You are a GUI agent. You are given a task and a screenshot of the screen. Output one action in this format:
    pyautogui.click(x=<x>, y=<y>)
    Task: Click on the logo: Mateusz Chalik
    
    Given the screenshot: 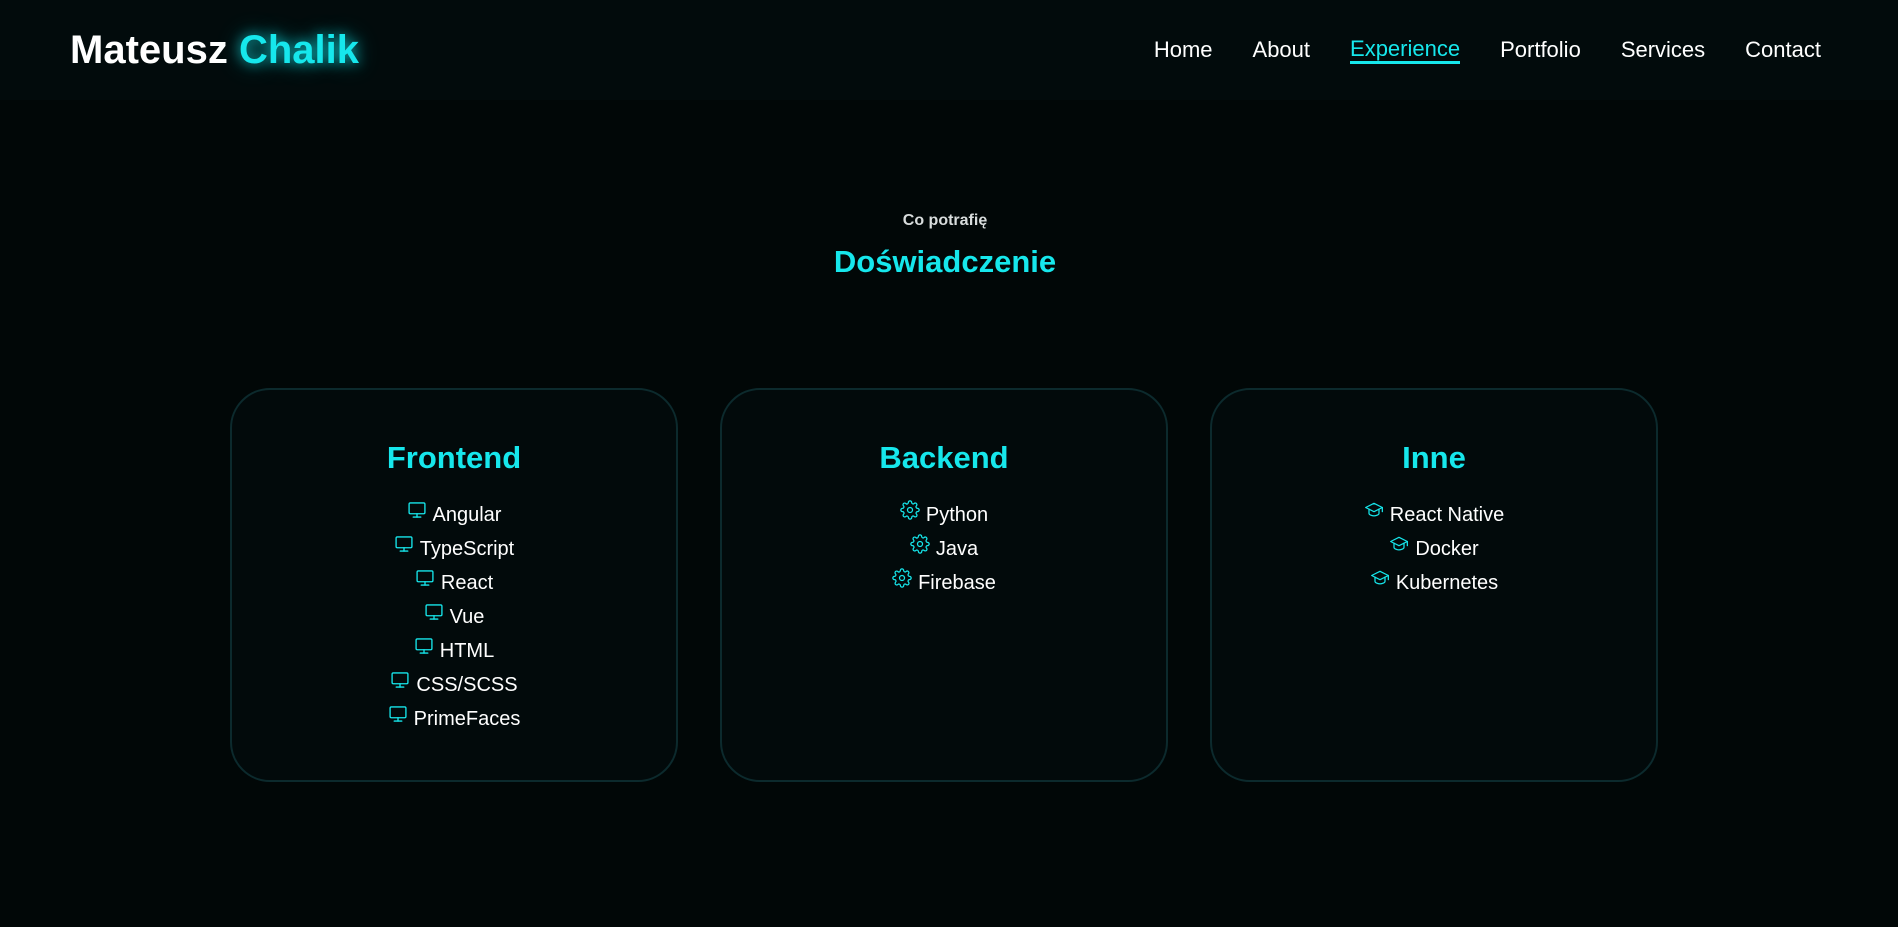 What is the action you would take?
    pyautogui.click(x=214, y=50)
    